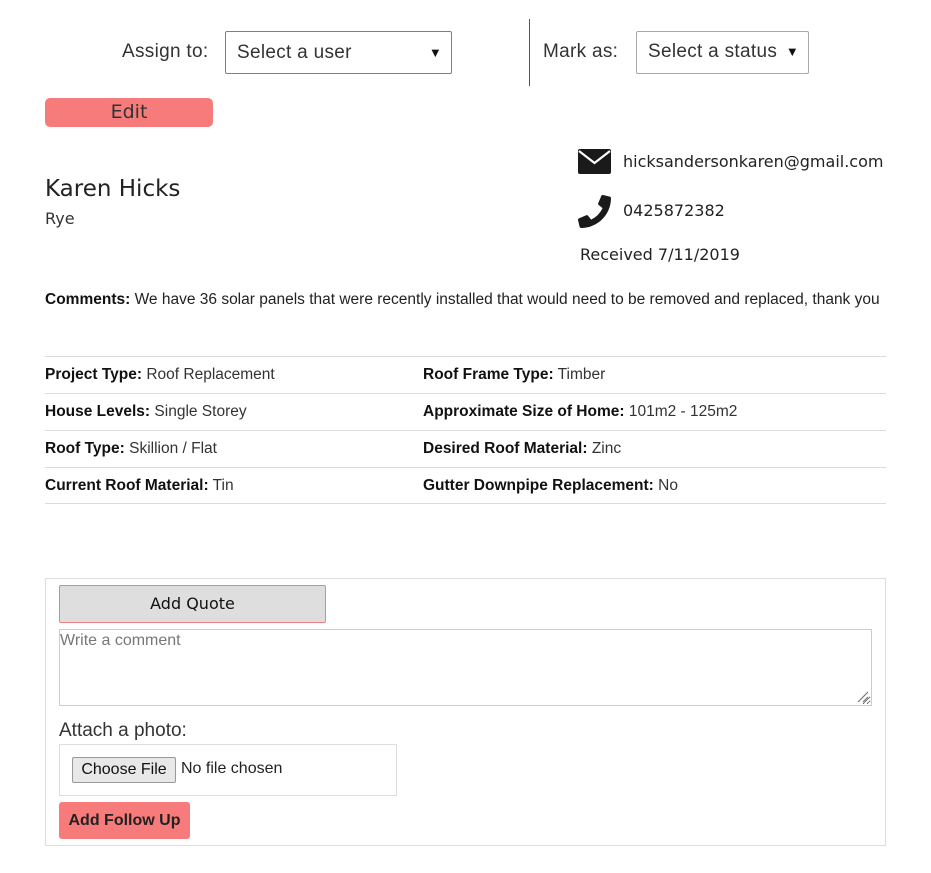 The image size is (931, 873). I want to click on detail-roof-type: Roof Type: Skillion / Flat, so click(131, 448).